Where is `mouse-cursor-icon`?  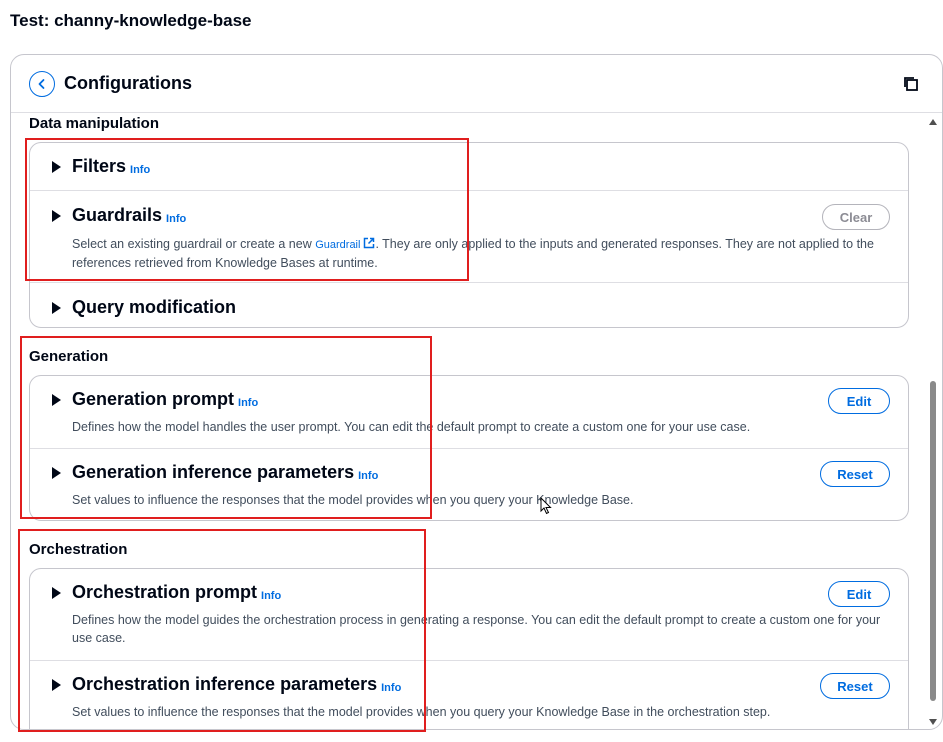
mouse-cursor-icon is located at coordinates (546, 506).